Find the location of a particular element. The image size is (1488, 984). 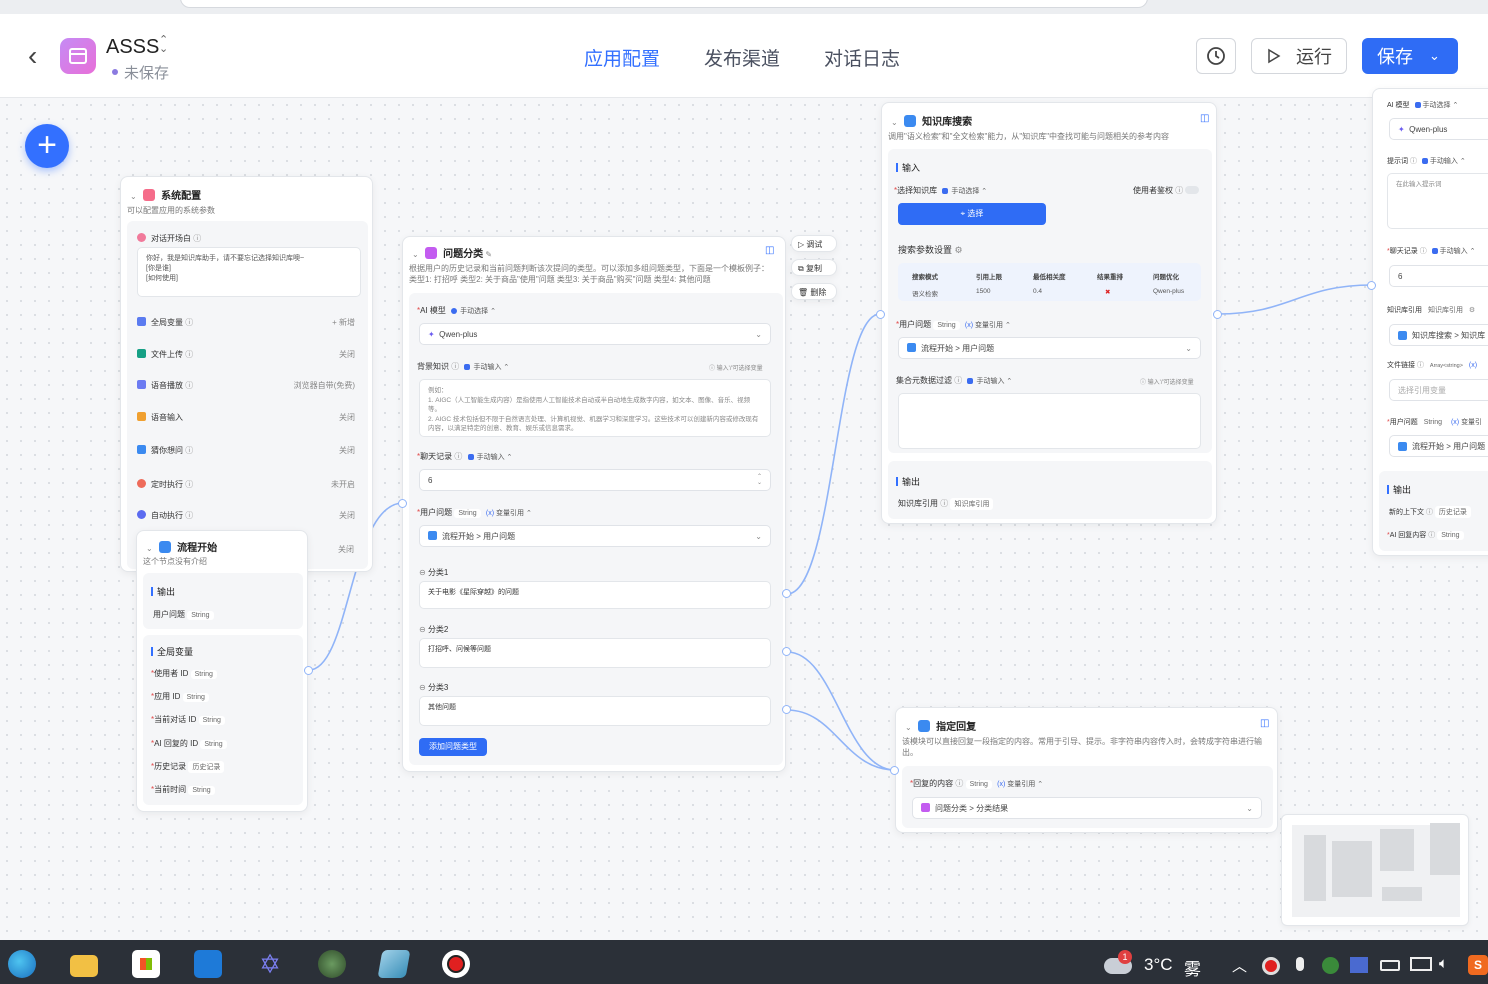

store-icon is located at coordinates (146, 964).